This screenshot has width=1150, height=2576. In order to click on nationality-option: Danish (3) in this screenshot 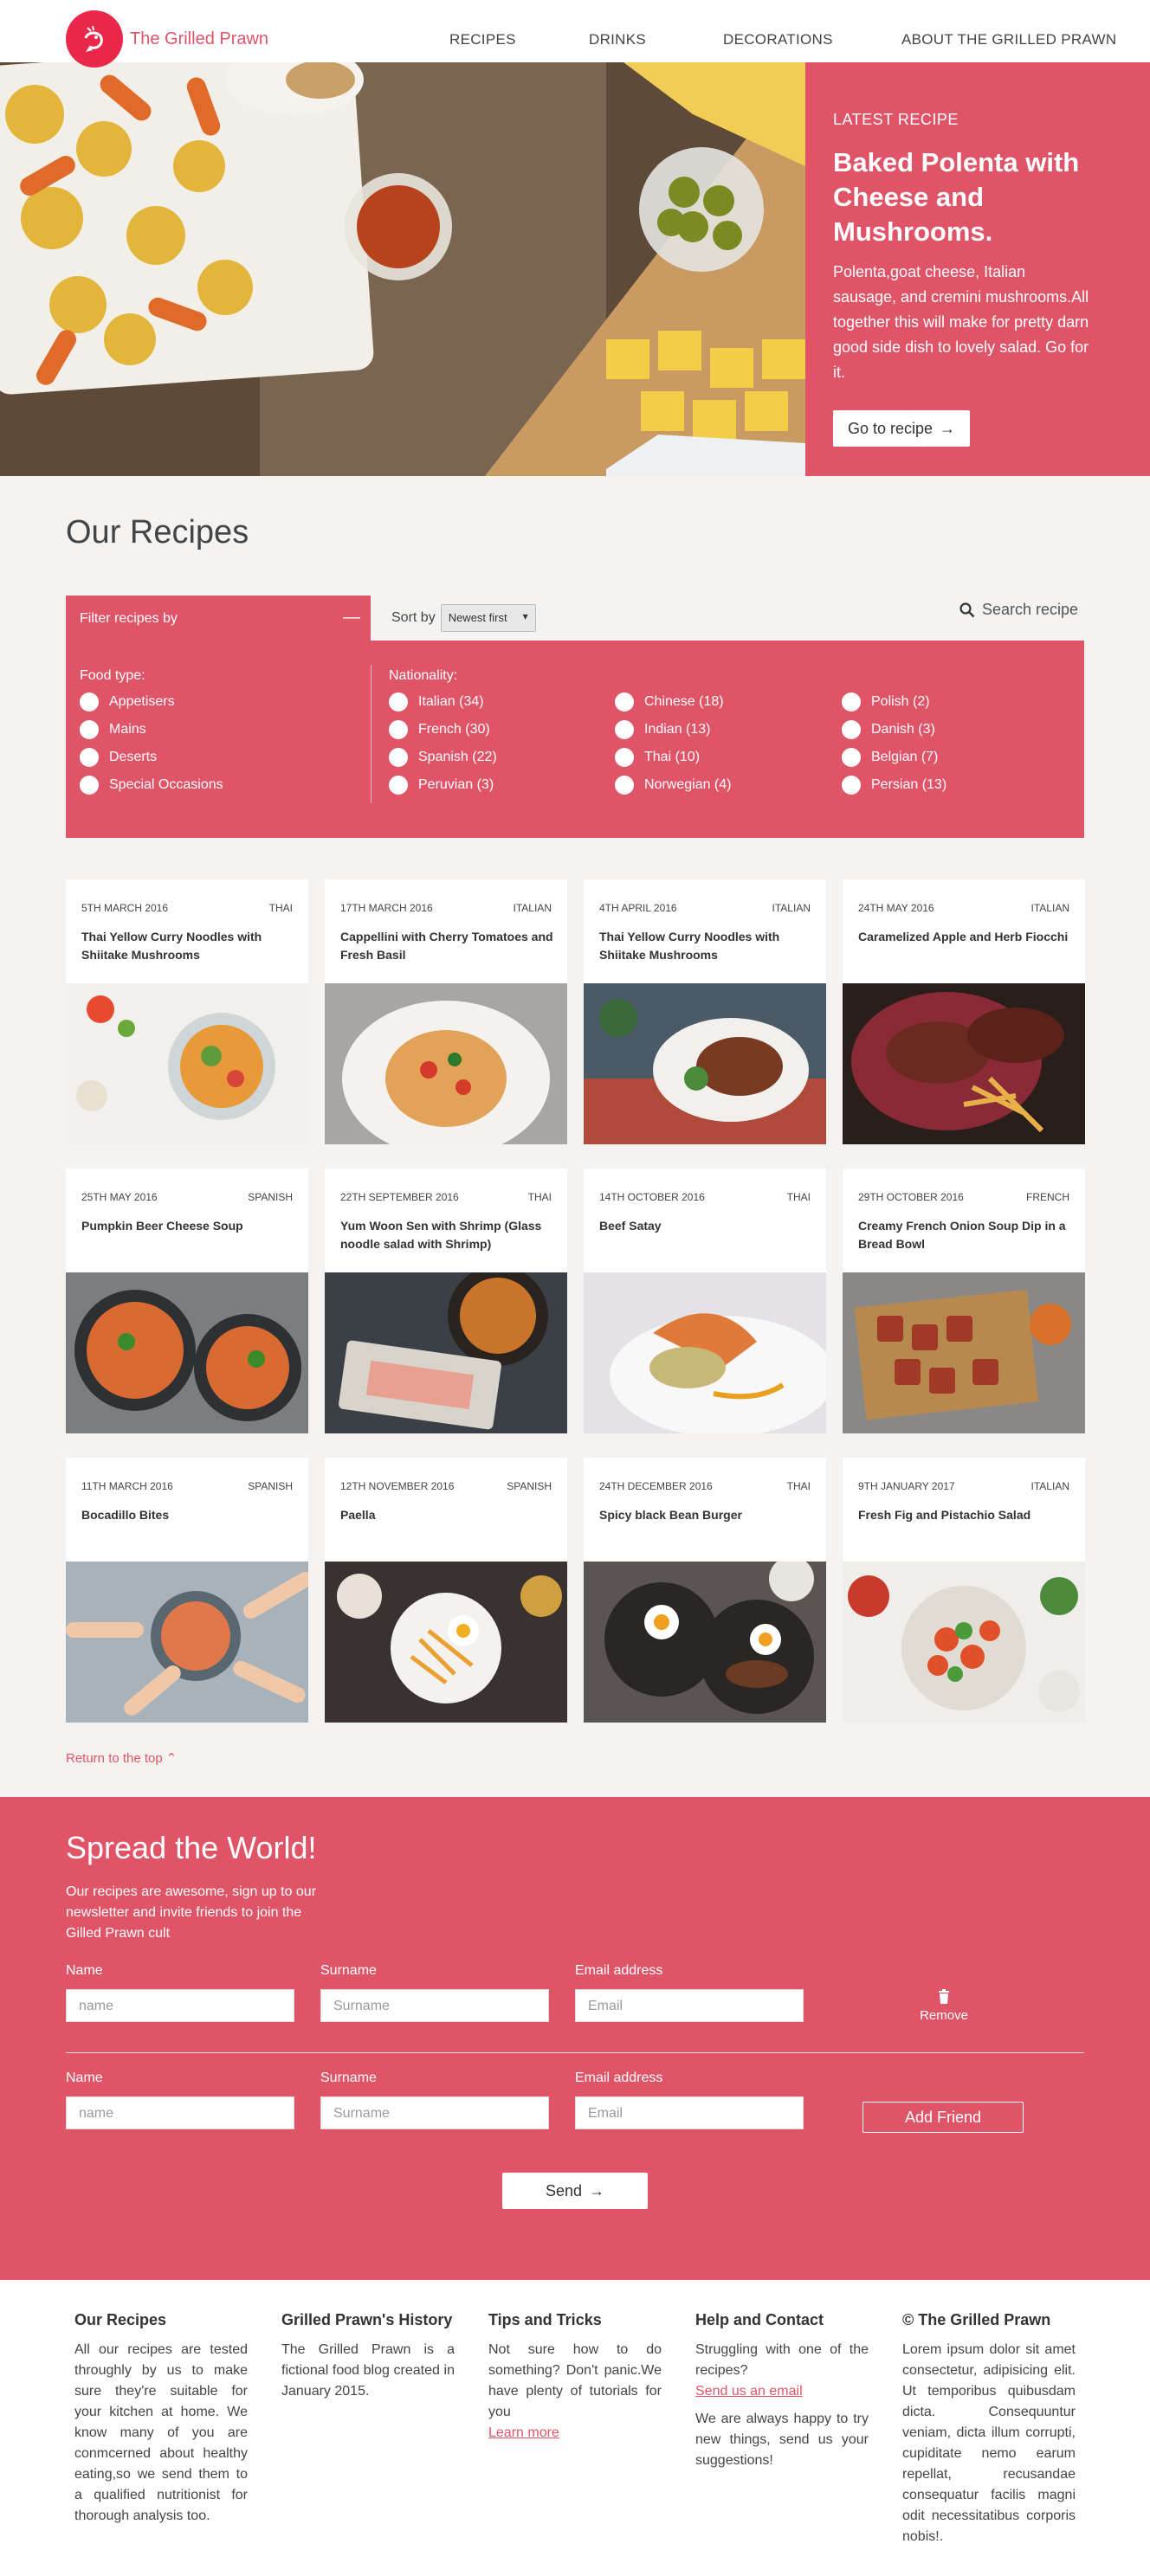, I will do `click(888, 729)`.